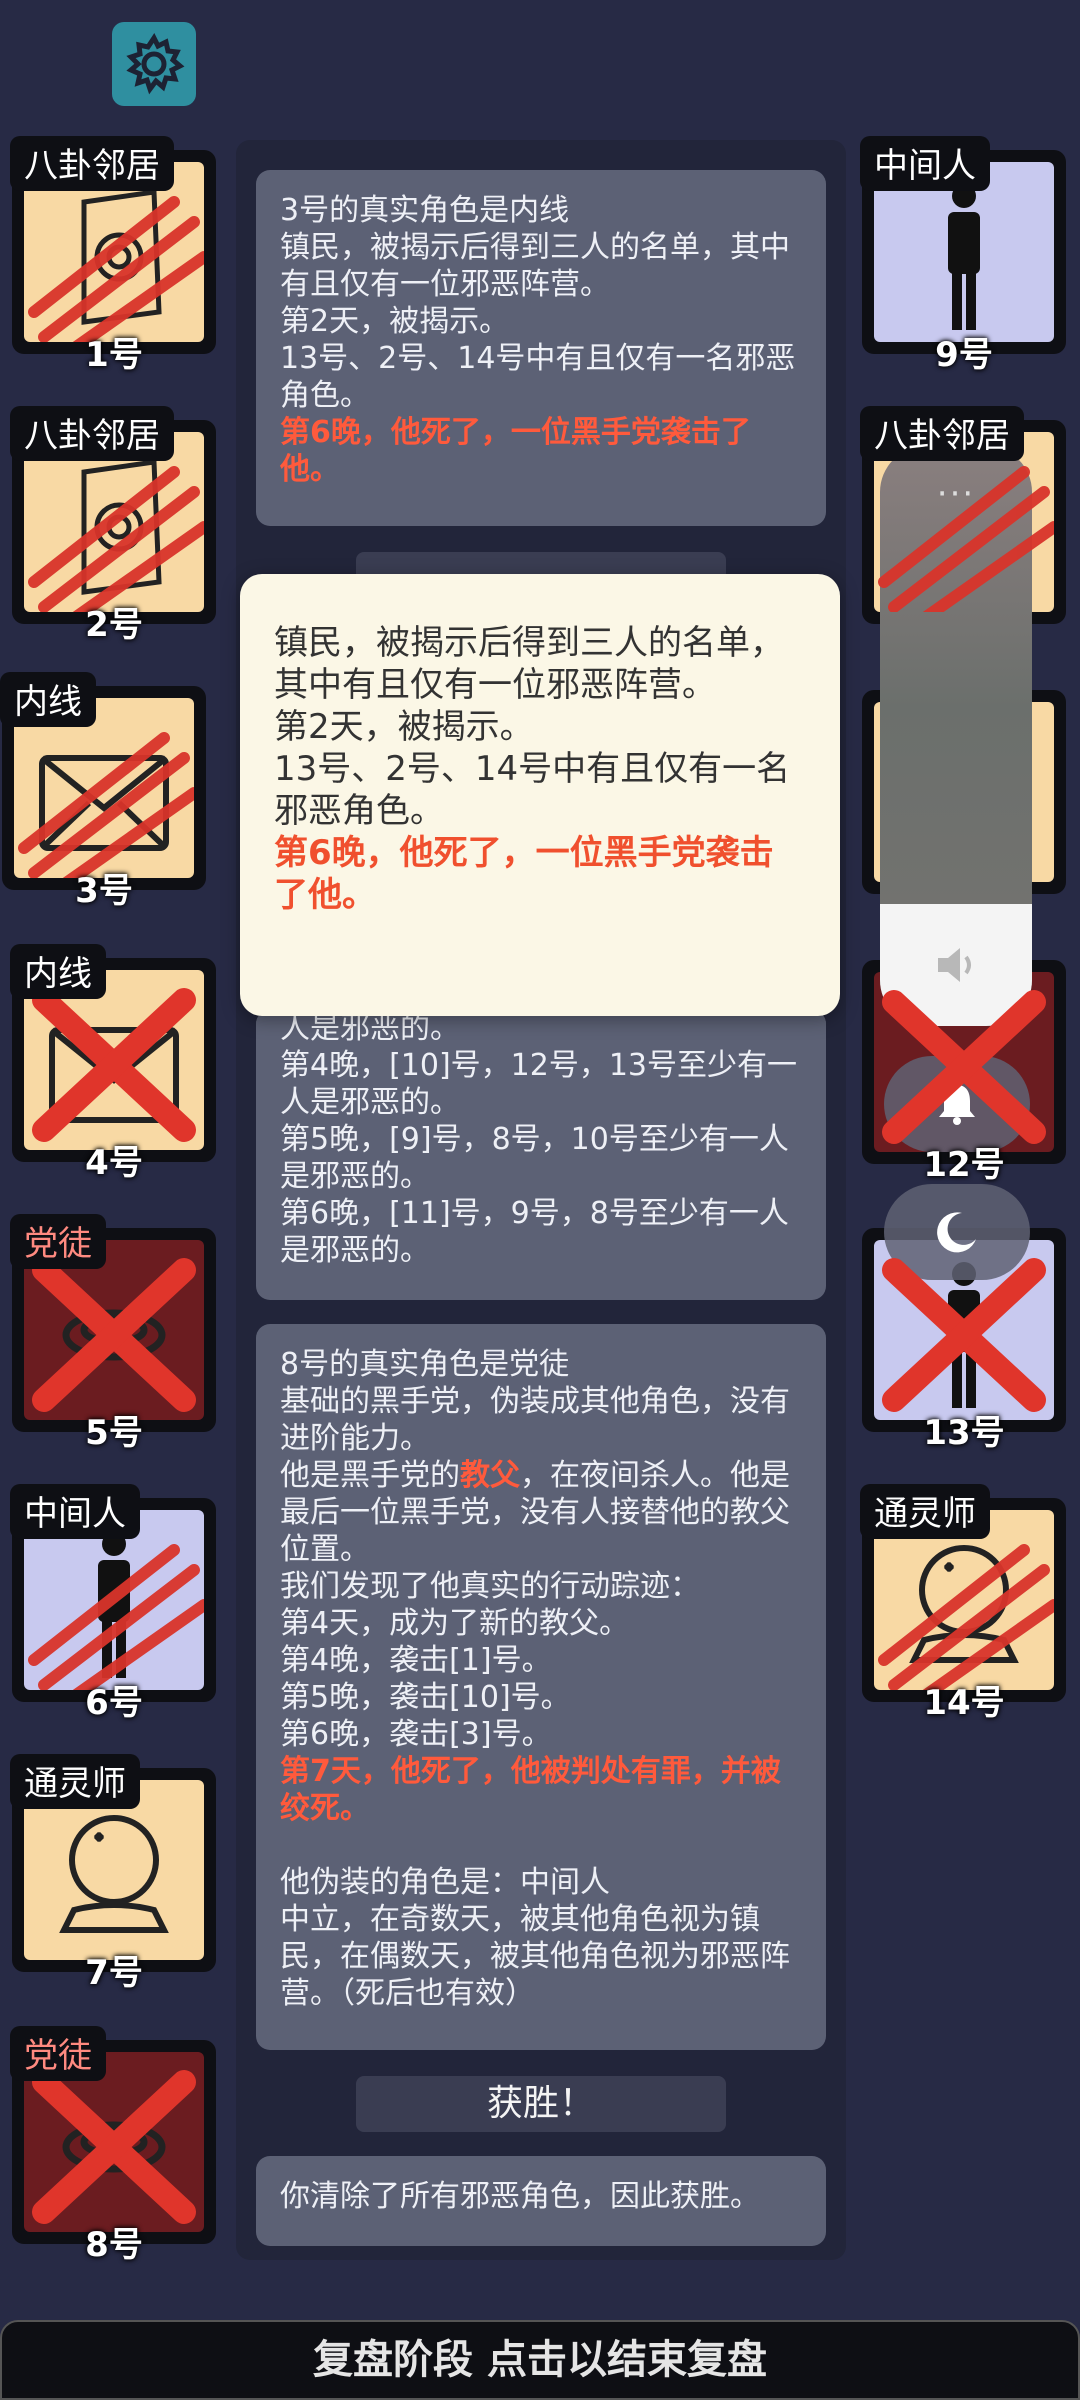 The width and height of the screenshot is (1080, 2400). I want to click on player-number: 1号, so click(114, 355).